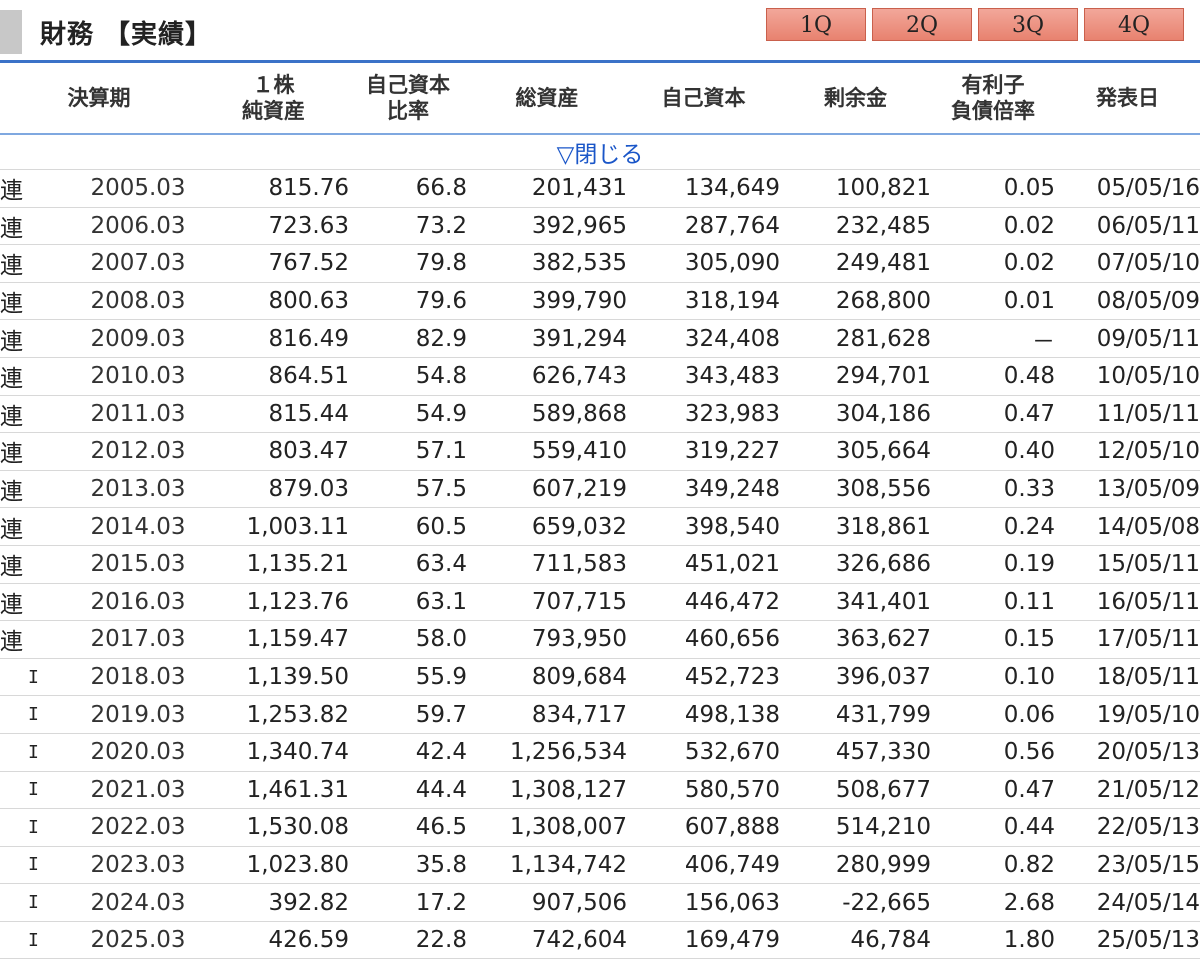 The height and width of the screenshot is (959, 1200). Describe the element at coordinates (408, 111) in the screenshot. I see `col-header-line: 比率` at that location.